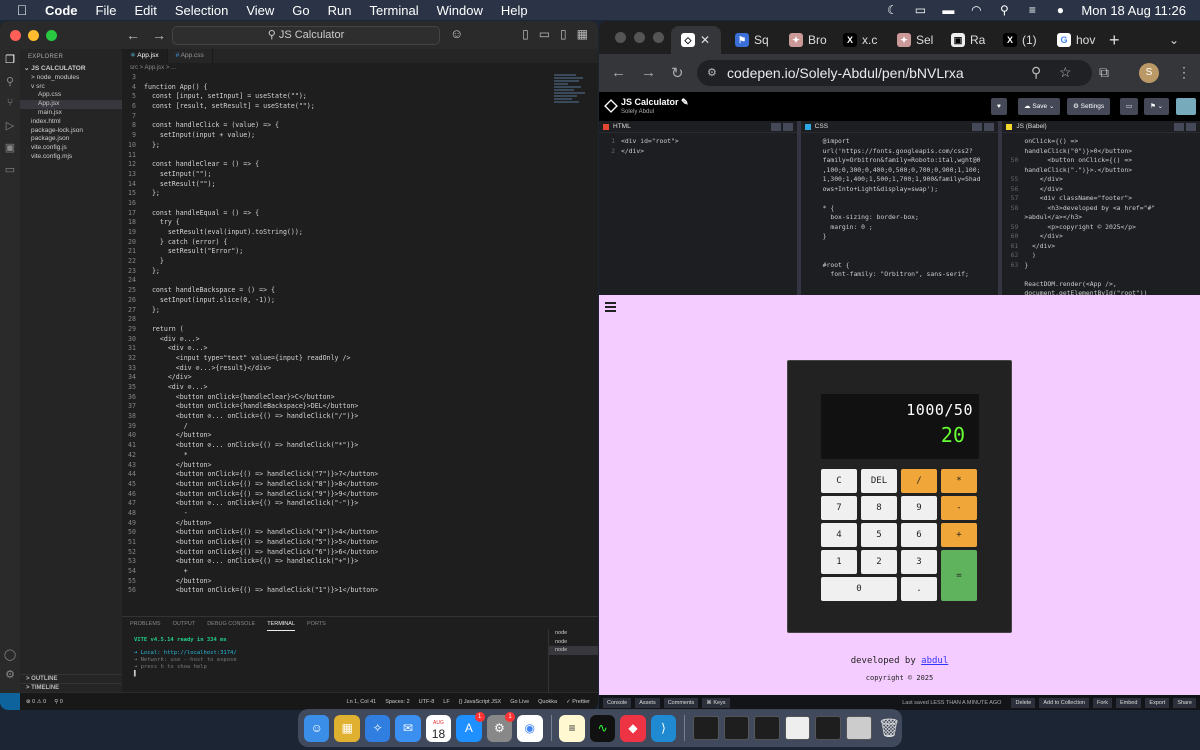 The width and height of the screenshot is (1200, 750). Describe the element at coordinates (976, 10) in the screenshot. I see `wifi-icon: ◠` at that location.